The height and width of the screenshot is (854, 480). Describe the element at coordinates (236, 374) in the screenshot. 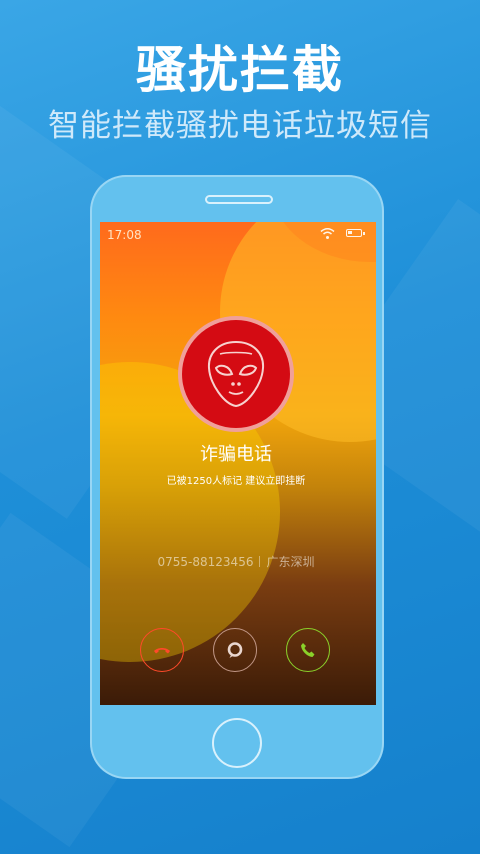

I see `alien-icon` at that location.